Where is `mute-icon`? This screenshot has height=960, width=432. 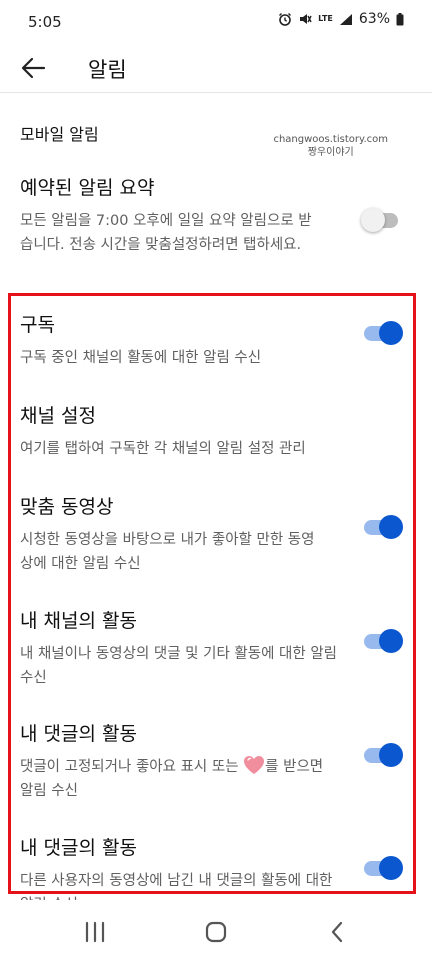 mute-icon is located at coordinates (306, 19).